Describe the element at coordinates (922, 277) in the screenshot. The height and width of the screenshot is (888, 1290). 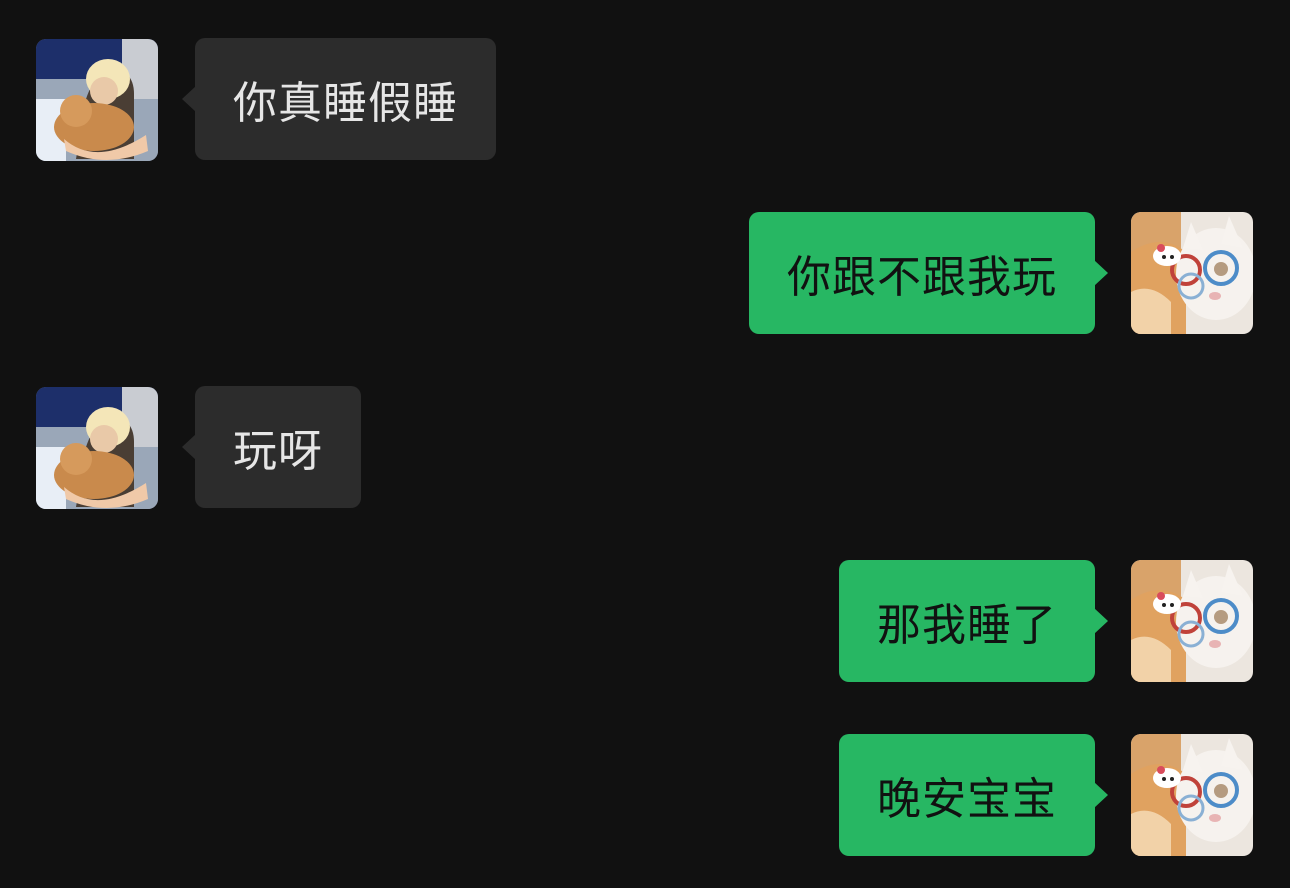
I see `message-text: 你跟不跟我玩` at that location.